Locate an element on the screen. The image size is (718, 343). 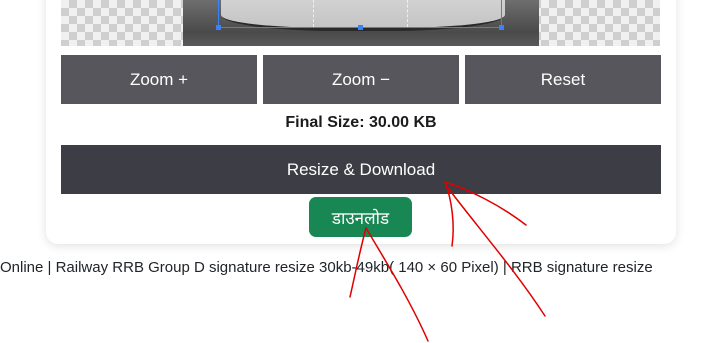
download-button: डाउनलोड is located at coordinates (360, 217).